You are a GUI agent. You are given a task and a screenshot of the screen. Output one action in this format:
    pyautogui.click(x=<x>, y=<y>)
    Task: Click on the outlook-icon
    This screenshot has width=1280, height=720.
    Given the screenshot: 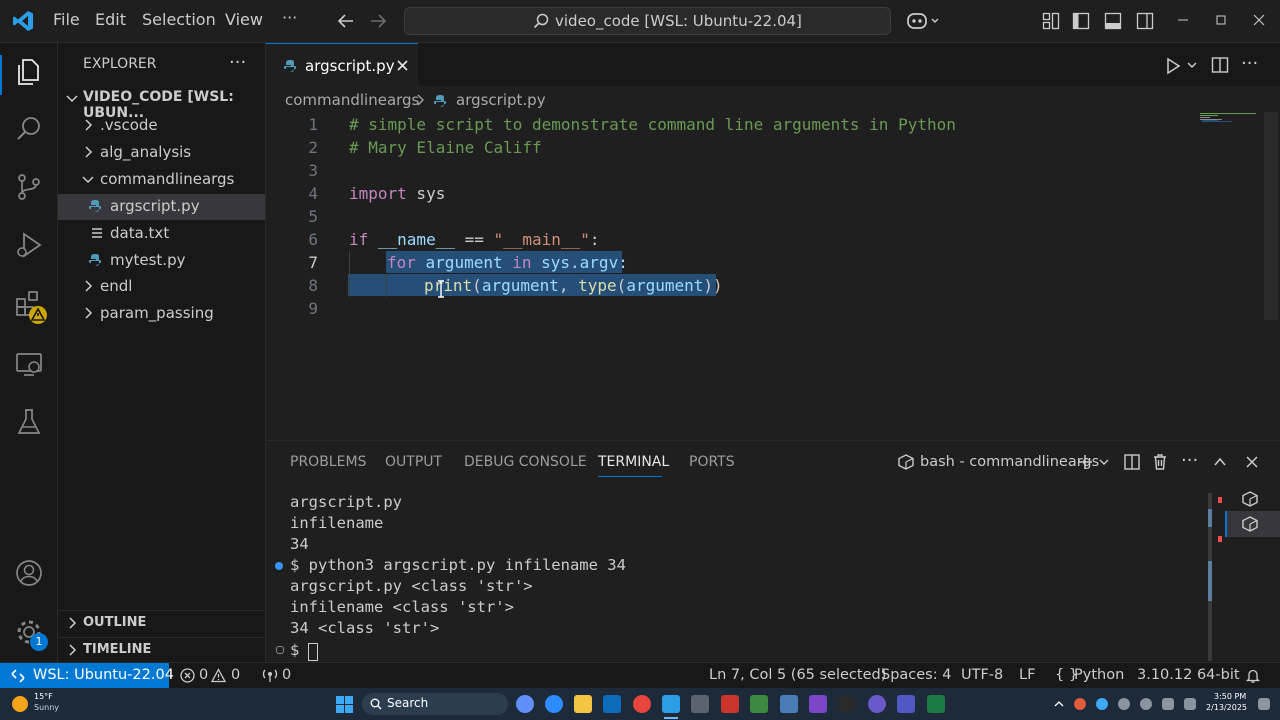 What is the action you would take?
    pyautogui.click(x=612, y=704)
    